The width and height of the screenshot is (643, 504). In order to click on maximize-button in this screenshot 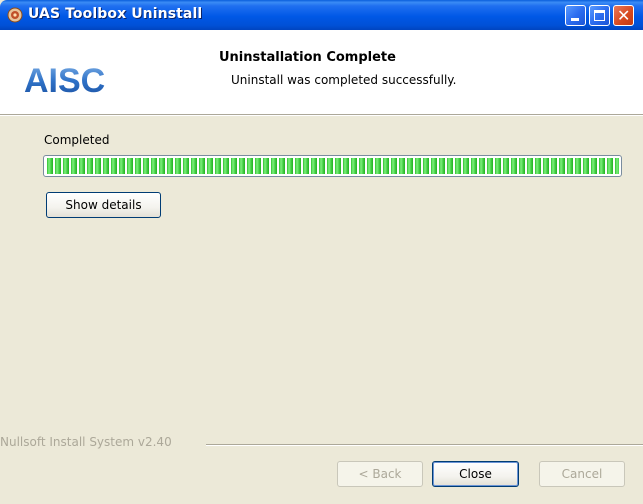, I will do `click(599, 15)`.